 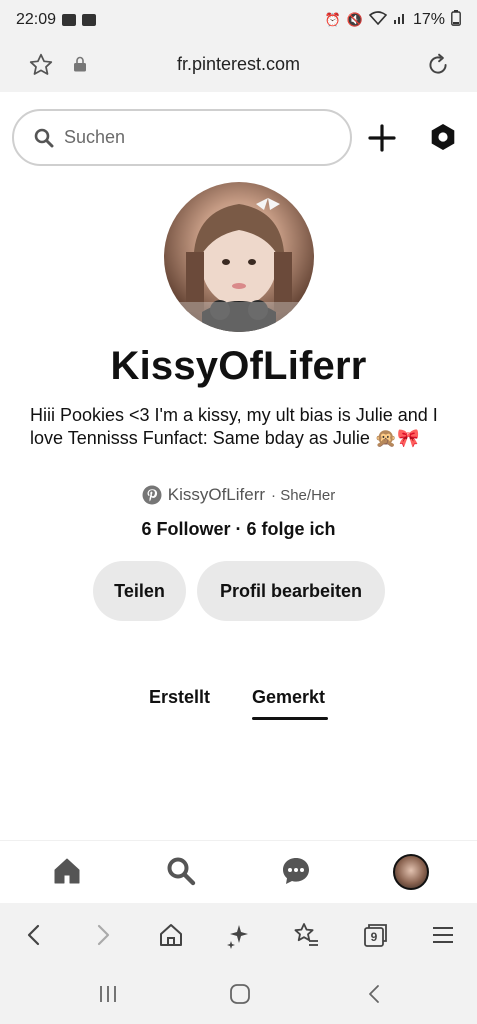 What do you see at coordinates (375, 994) in the screenshot?
I see `system-back-icon` at bounding box center [375, 994].